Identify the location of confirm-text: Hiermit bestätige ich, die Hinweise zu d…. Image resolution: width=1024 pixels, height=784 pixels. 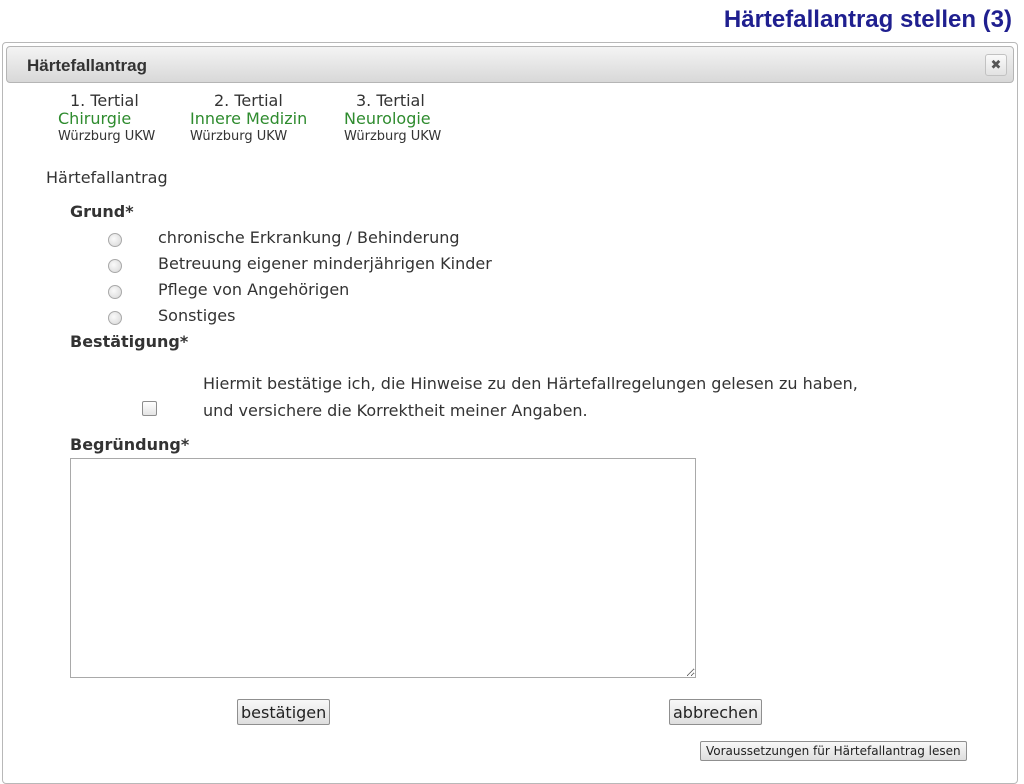
(530, 397).